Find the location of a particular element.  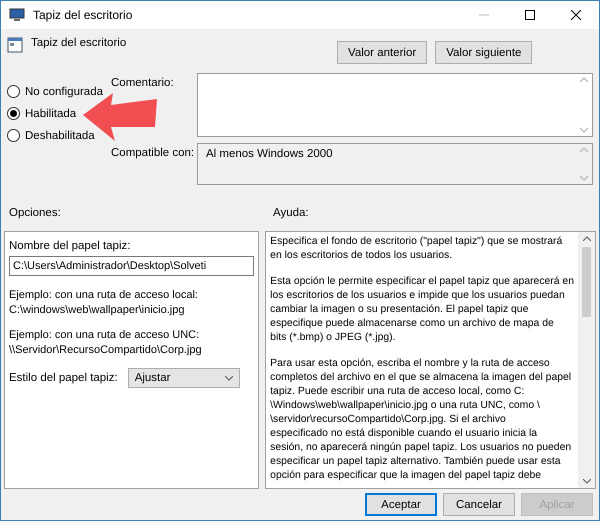

path-input-field: C:\Users\Administrador\Desktop\Solveti is located at coordinates (131, 266).